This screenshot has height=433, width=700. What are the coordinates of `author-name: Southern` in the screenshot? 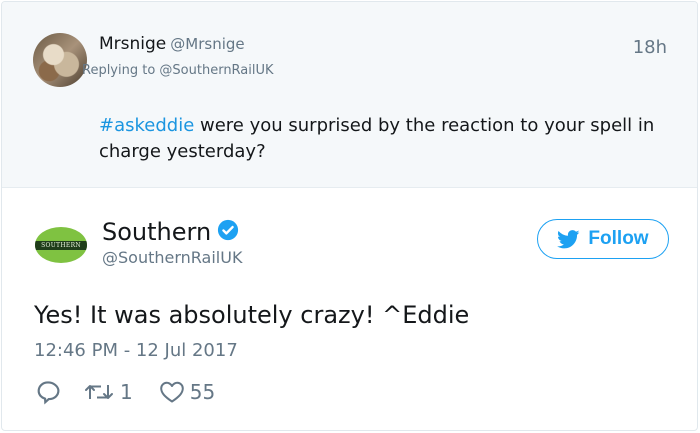 It's located at (156, 232).